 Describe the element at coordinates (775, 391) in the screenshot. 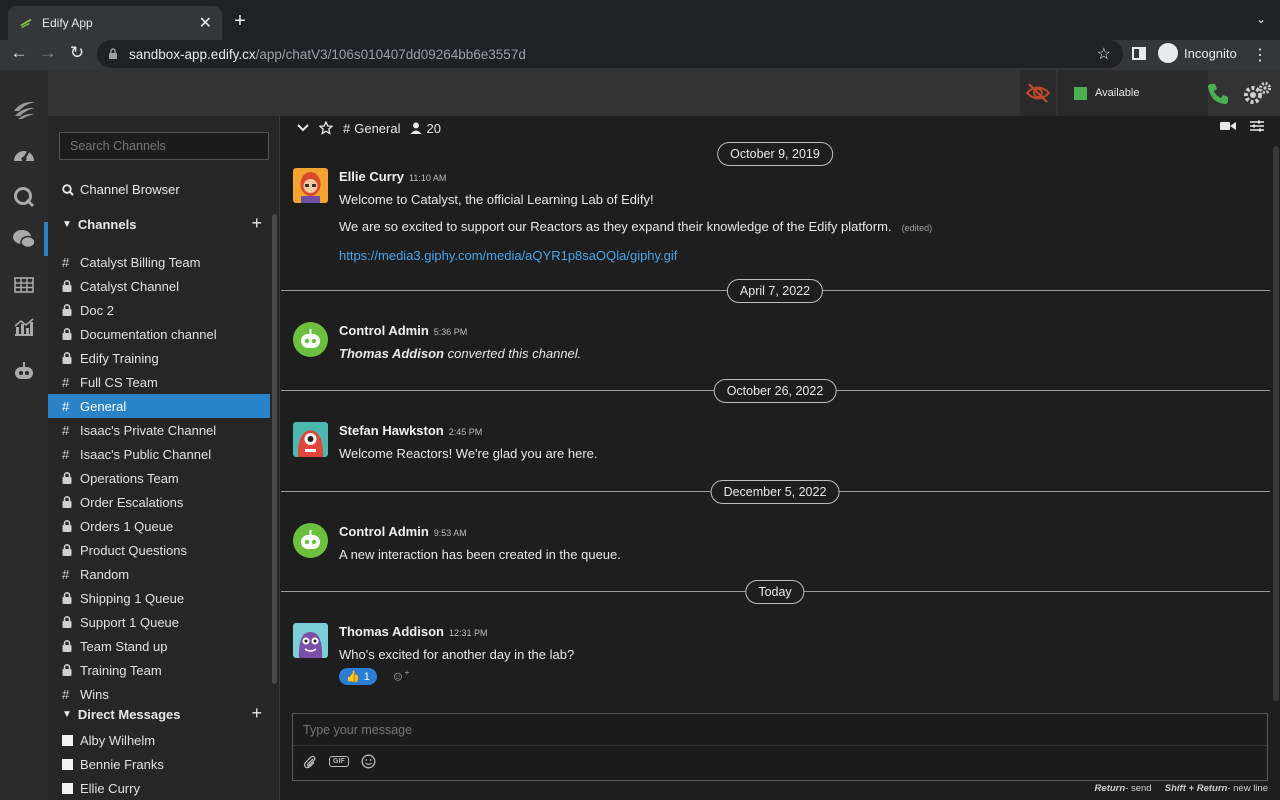

I see `date-pill: October 26, 2022` at that location.